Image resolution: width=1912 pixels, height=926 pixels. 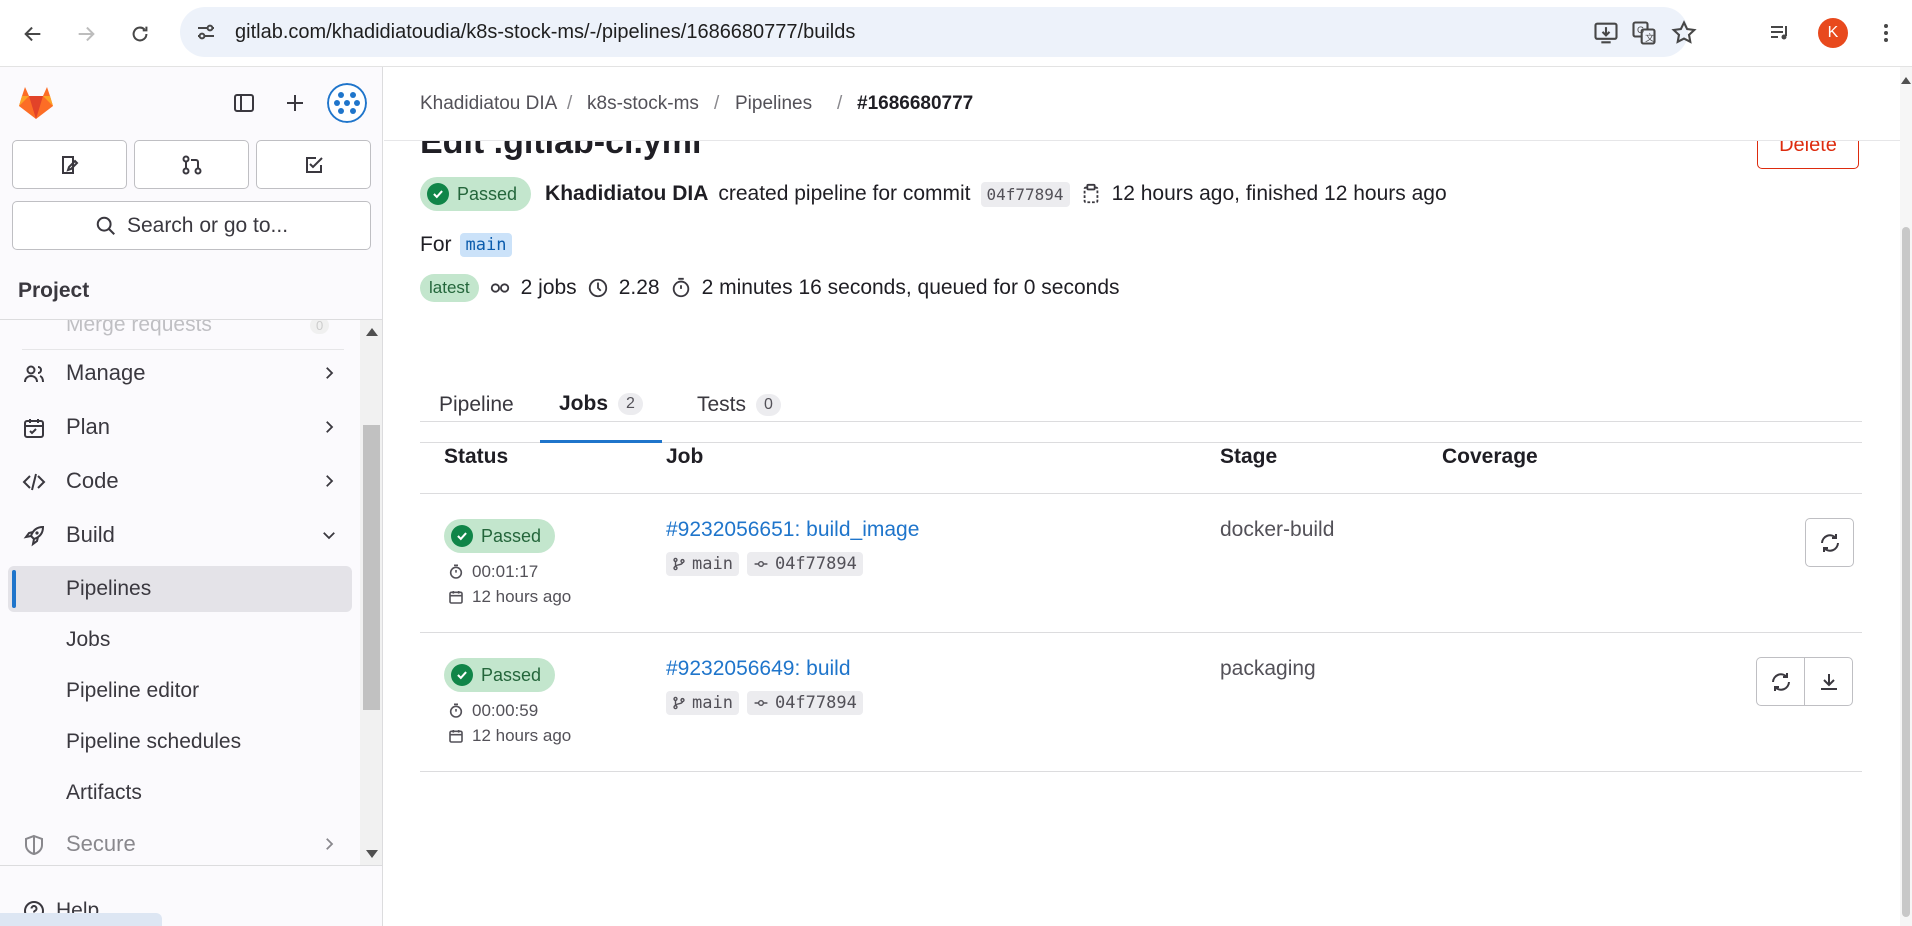 I want to click on page-scroll-thumb, so click(x=1906, y=572).